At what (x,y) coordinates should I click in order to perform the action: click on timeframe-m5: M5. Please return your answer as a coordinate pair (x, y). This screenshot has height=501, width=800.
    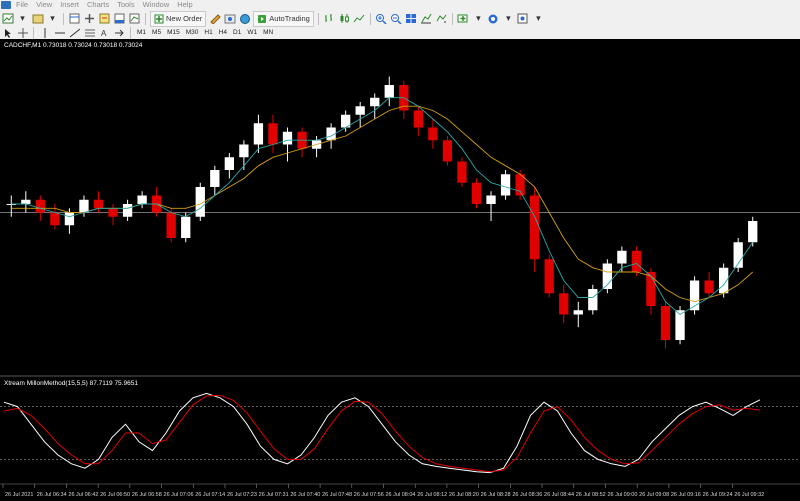
    Looking at the image, I should click on (156, 33).